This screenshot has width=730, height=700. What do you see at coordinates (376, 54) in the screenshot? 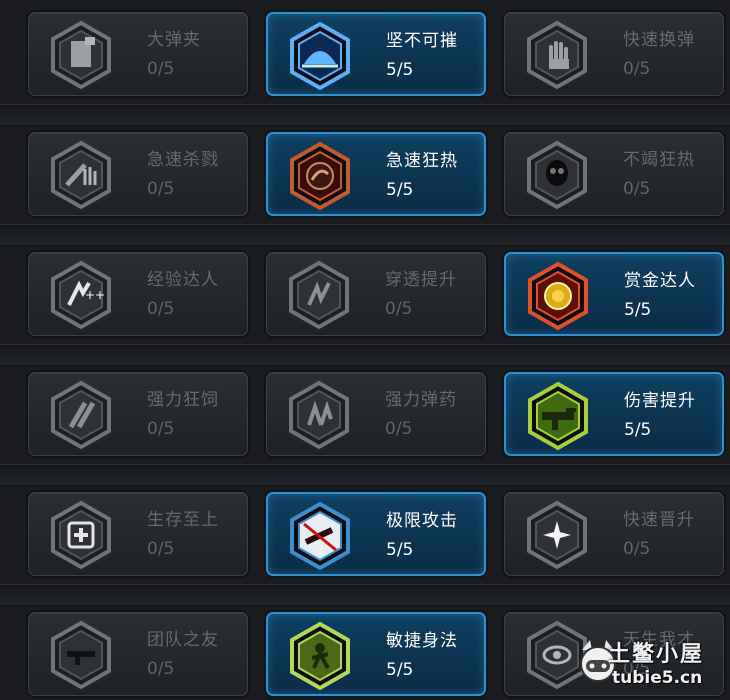
I see `skill-card: 坚不可摧 5/5` at bounding box center [376, 54].